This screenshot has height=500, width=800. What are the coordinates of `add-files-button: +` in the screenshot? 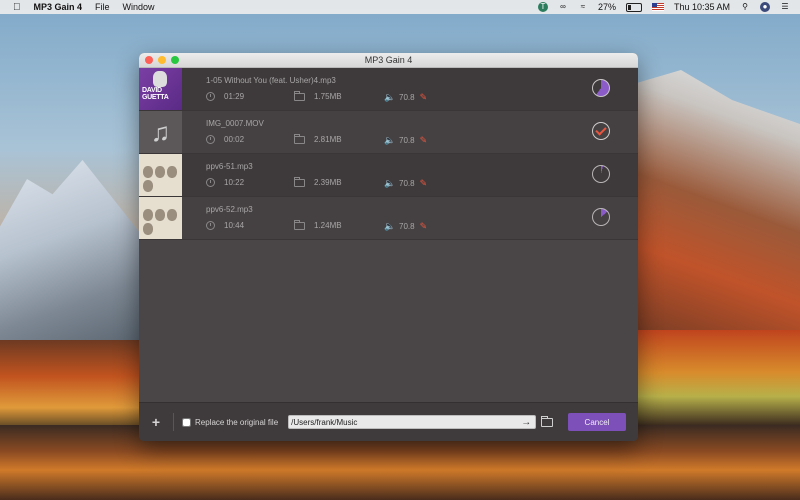 It's located at (156, 422).